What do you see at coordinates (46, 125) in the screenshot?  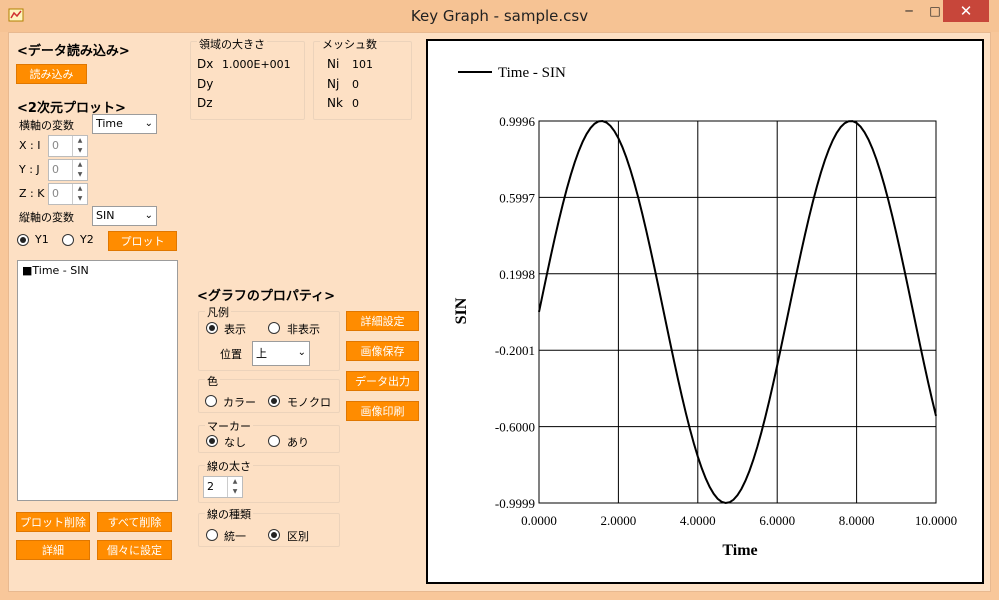 I see `xvar-label: 横軸の変数` at bounding box center [46, 125].